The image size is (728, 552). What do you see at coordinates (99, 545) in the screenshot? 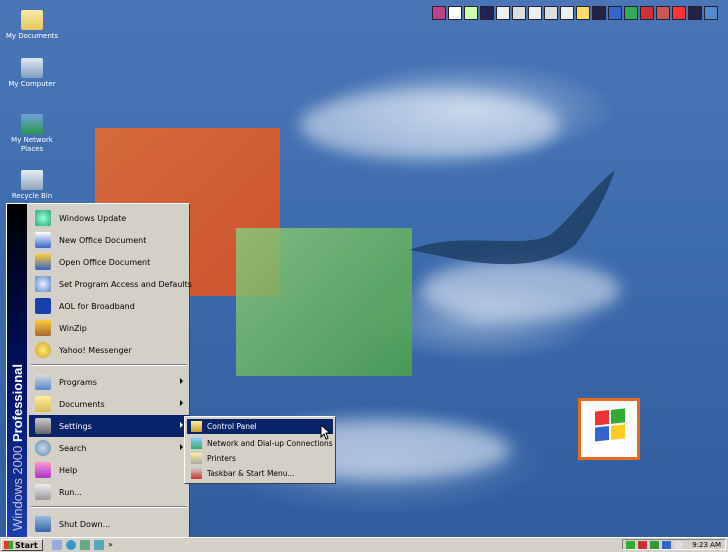
I see `media-player-icon` at bounding box center [99, 545].